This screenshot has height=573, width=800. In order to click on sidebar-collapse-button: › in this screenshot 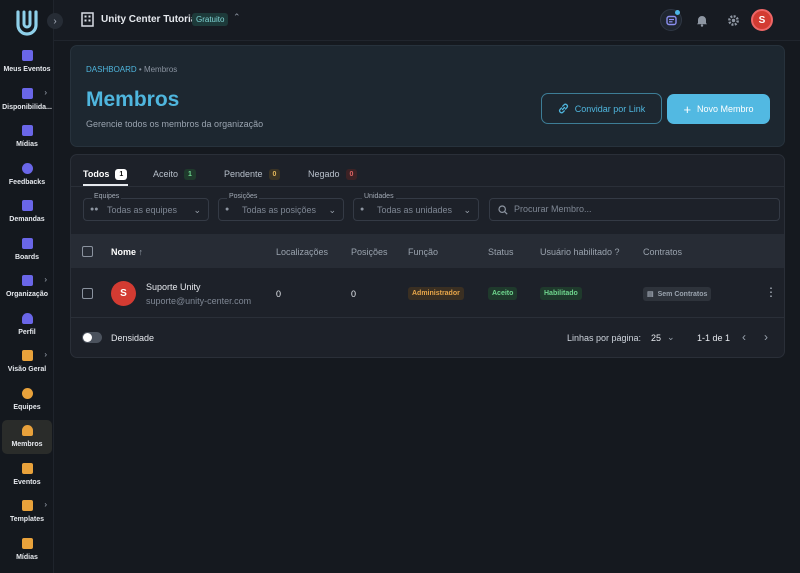, I will do `click(55, 21)`.